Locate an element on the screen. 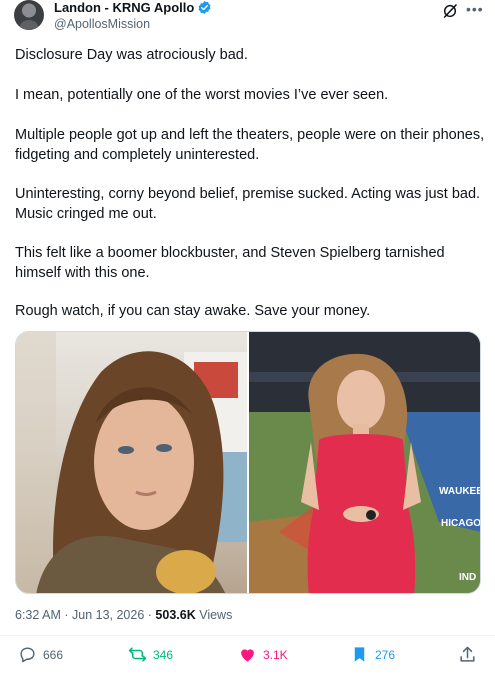 This screenshot has height=680, width=495. tweet-actions: 666 346 3.1K 276 is located at coordinates (247, 657).